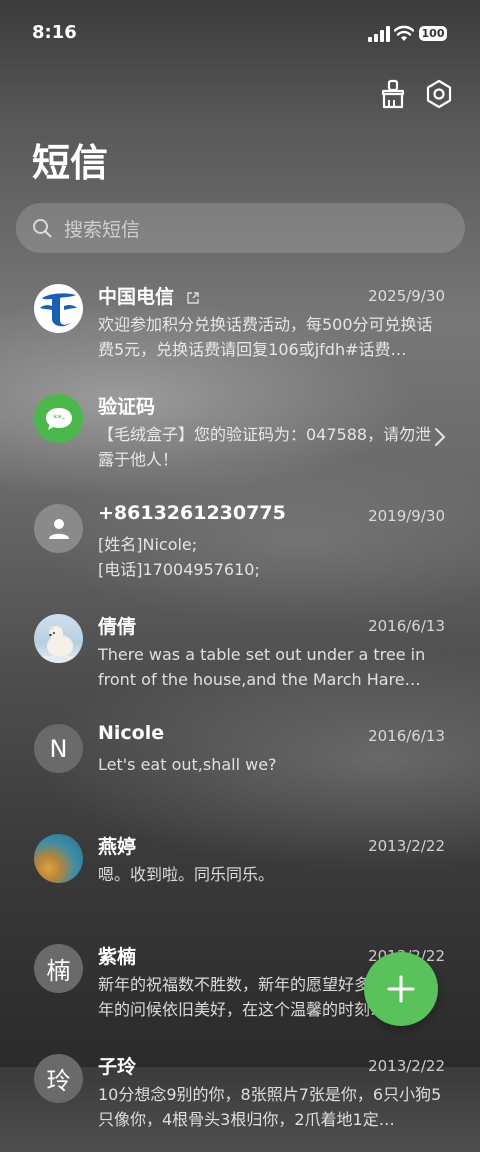 Image resolution: width=480 pixels, height=1152 pixels. I want to click on ocean-photo-avatar, so click(58, 858).